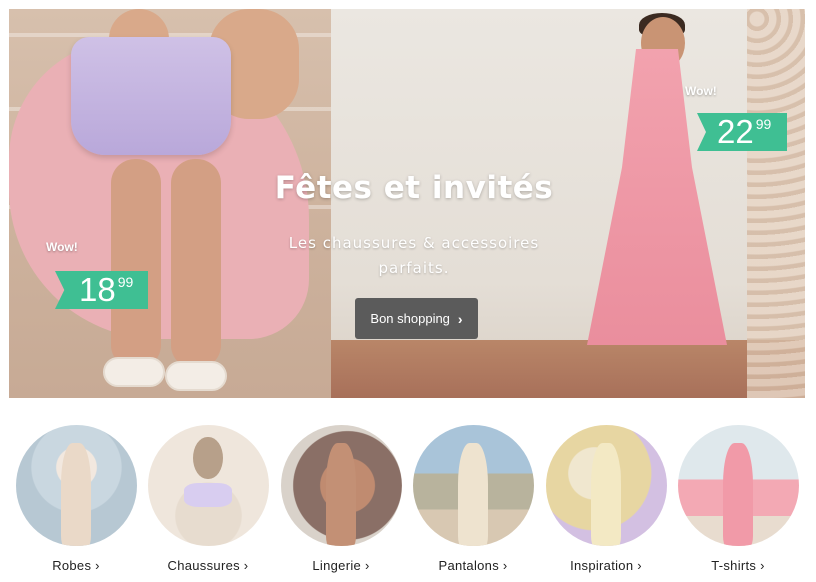 This screenshot has width=816, height=582. Describe the element at coordinates (414, 256) in the screenshot. I see `hero-subtitle: Les chaussures & accessoires parfaits.` at that location.